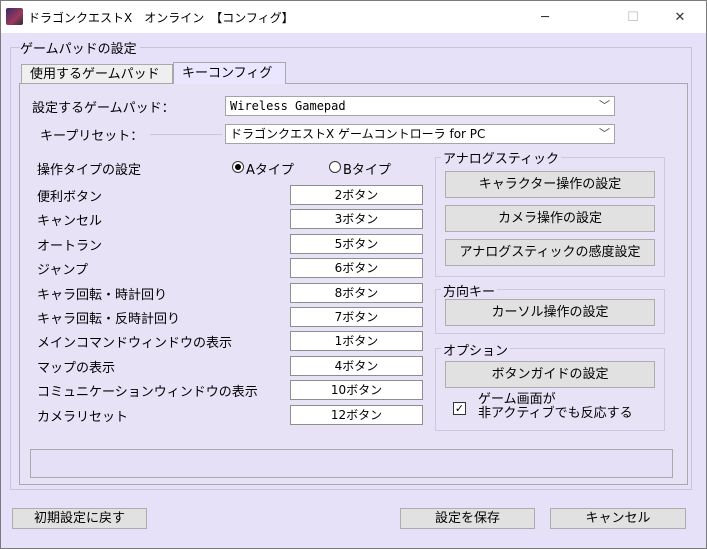 The height and width of the screenshot is (549, 707). I want to click on preset-select: ドラゴンクエストX ゲームコントローラ for PC ﹀, so click(420, 134).